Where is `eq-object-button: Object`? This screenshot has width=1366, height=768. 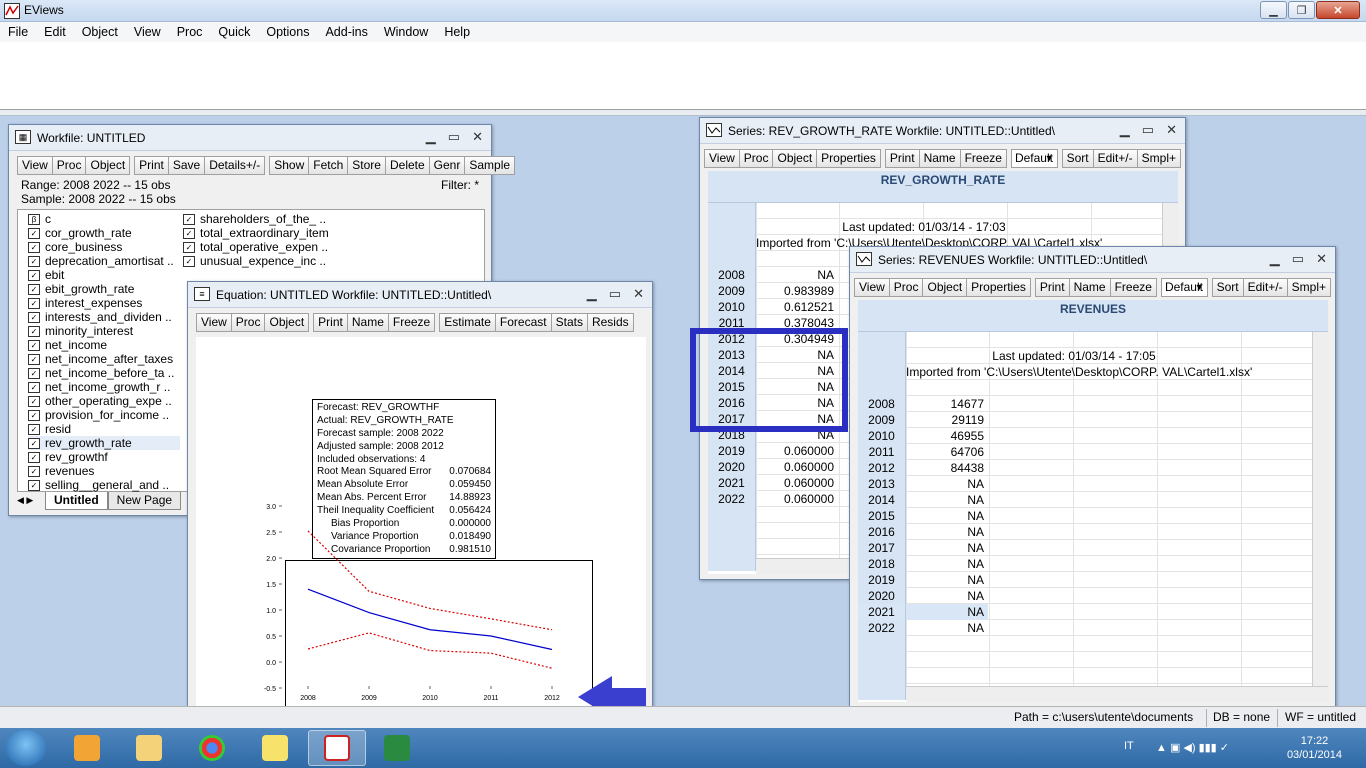 eq-object-button: Object is located at coordinates (287, 322).